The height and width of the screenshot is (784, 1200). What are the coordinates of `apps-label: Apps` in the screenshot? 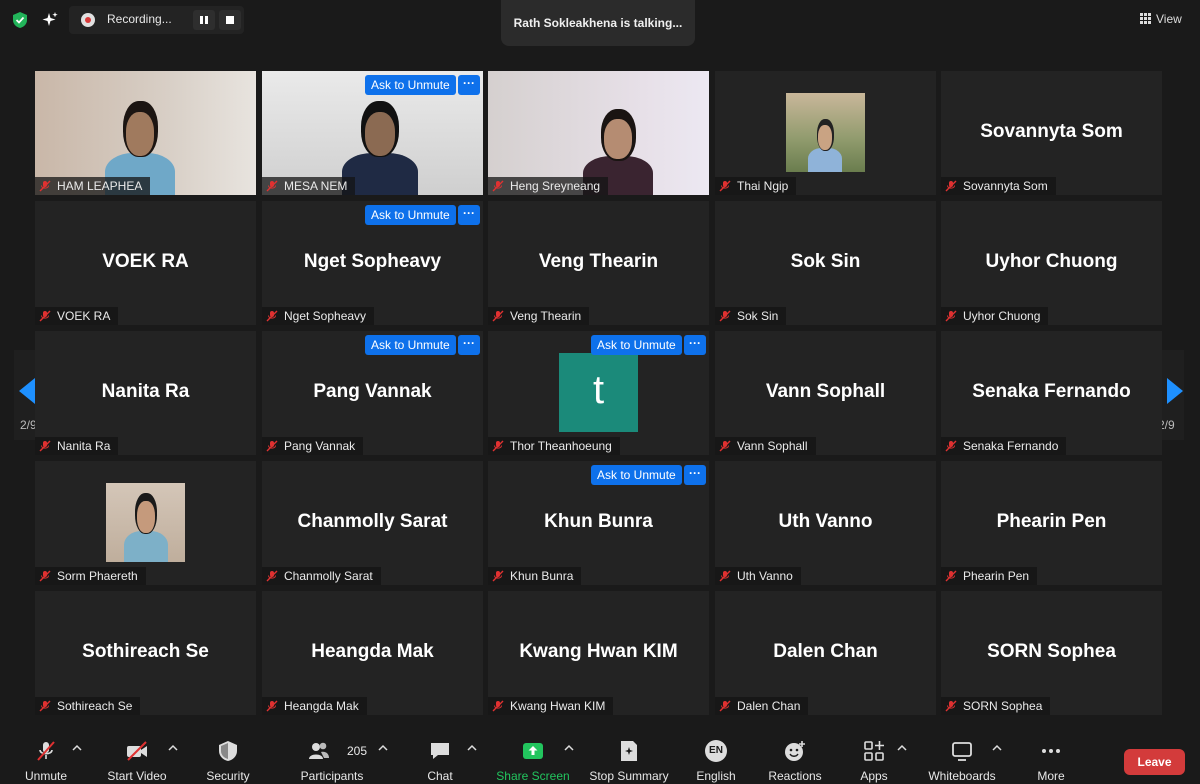 It's located at (874, 776).